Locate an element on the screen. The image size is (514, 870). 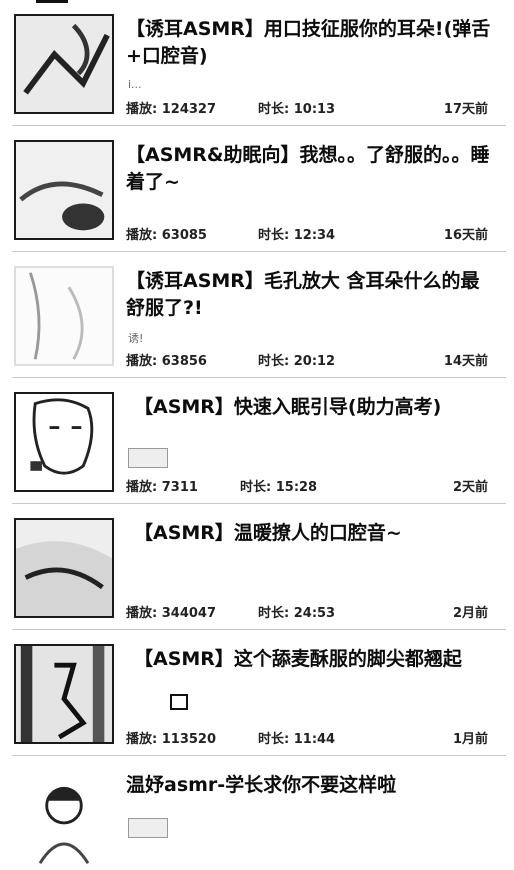
video-stats: 播放: 124327 时长: 10:13 17天前 is located at coordinates (307, 107).